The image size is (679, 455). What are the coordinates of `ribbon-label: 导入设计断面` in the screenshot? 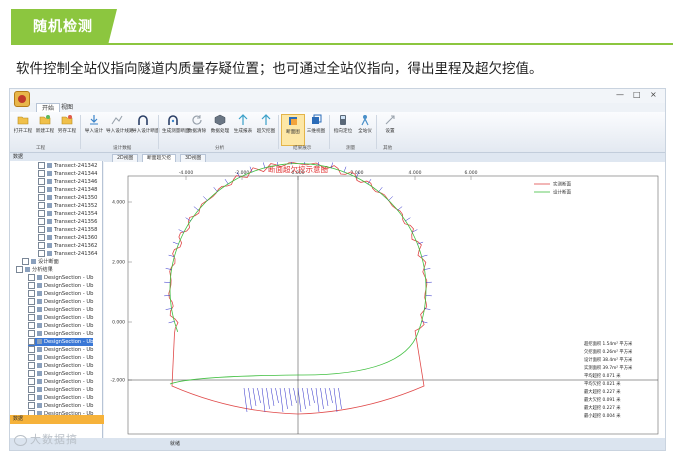 It's located at (146, 131).